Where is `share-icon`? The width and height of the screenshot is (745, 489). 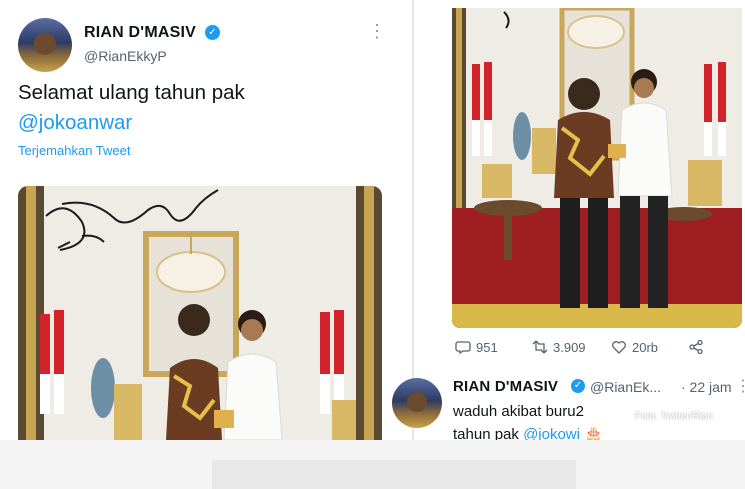
share-icon is located at coordinates (696, 347).